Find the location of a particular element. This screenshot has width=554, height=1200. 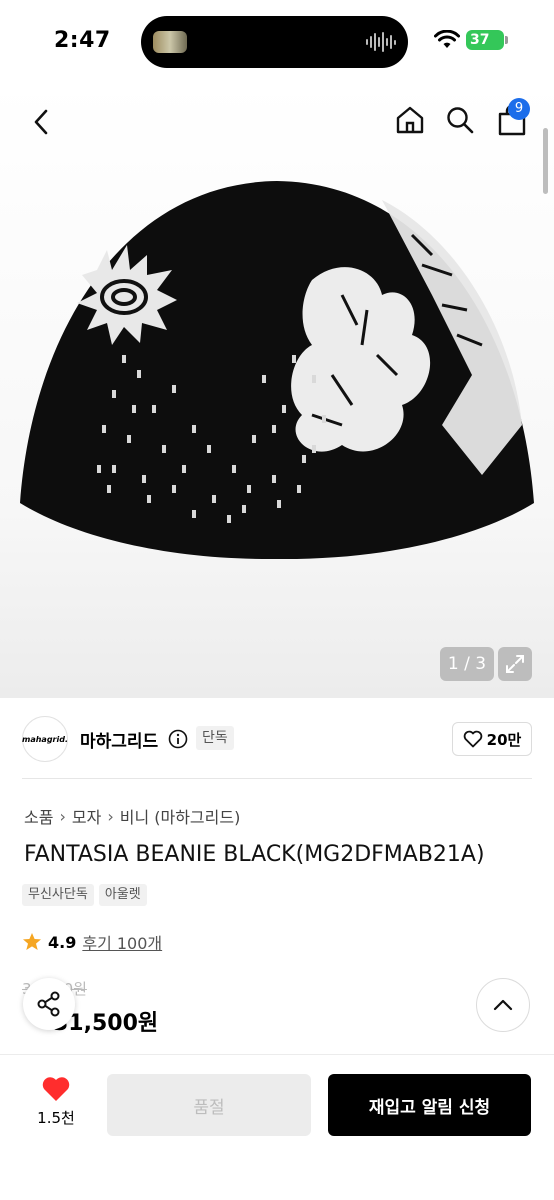

home-button is located at coordinates (410, 120).